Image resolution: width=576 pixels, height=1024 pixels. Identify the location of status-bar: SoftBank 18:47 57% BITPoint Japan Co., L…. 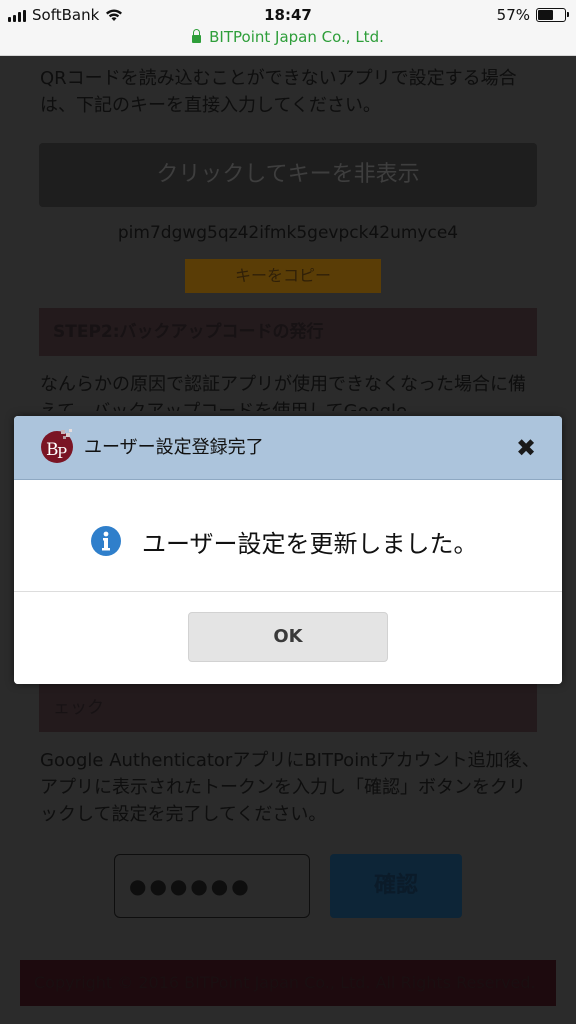
(288, 28).